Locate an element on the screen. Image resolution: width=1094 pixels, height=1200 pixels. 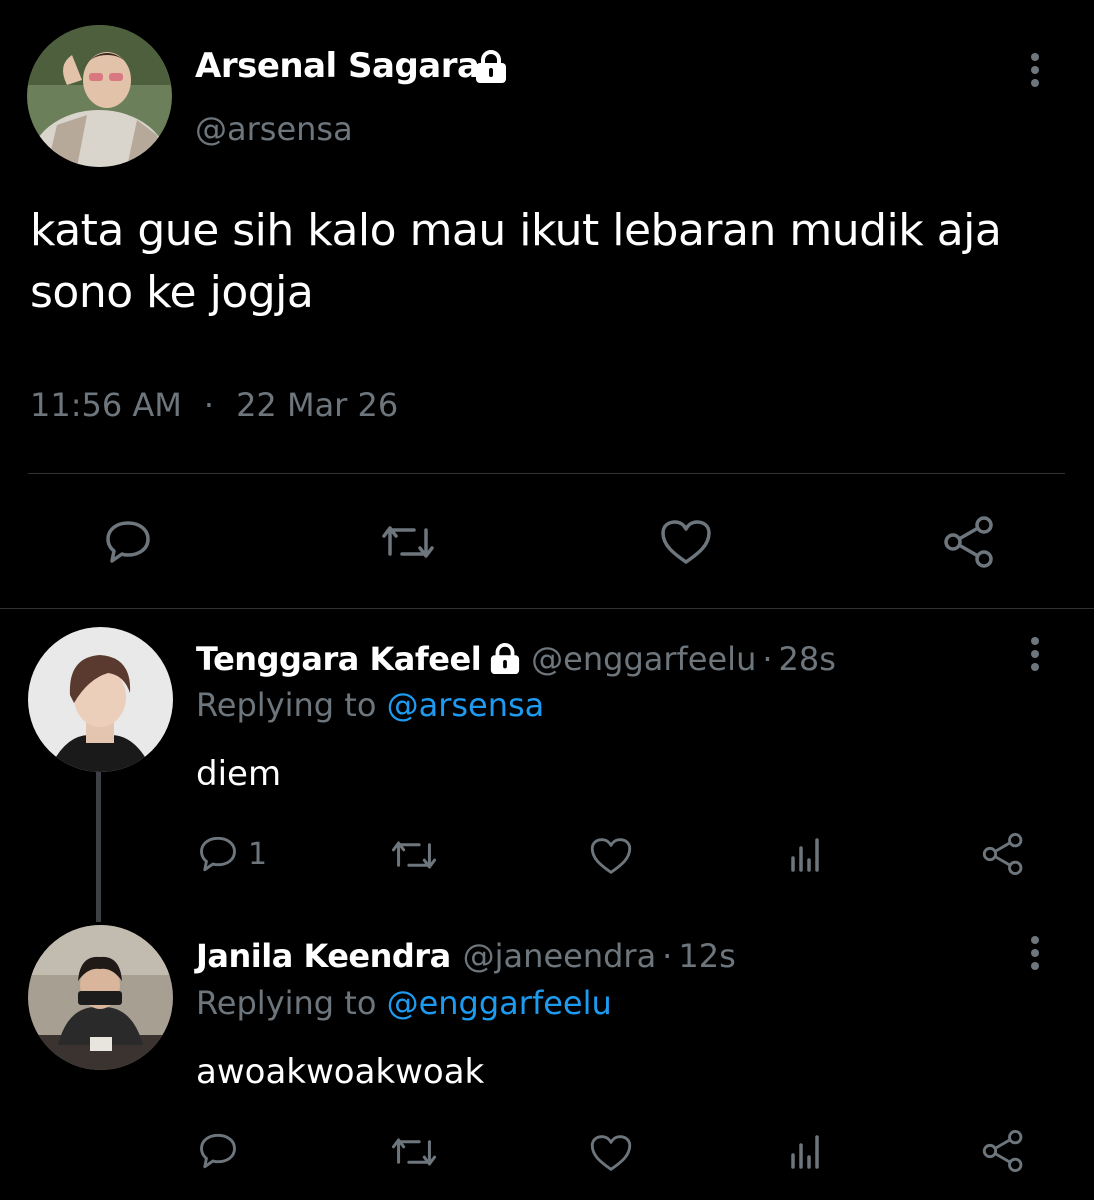
tweet-timestamp: 11:56 AM · 22 Mar 26 is located at coordinates (214, 405).